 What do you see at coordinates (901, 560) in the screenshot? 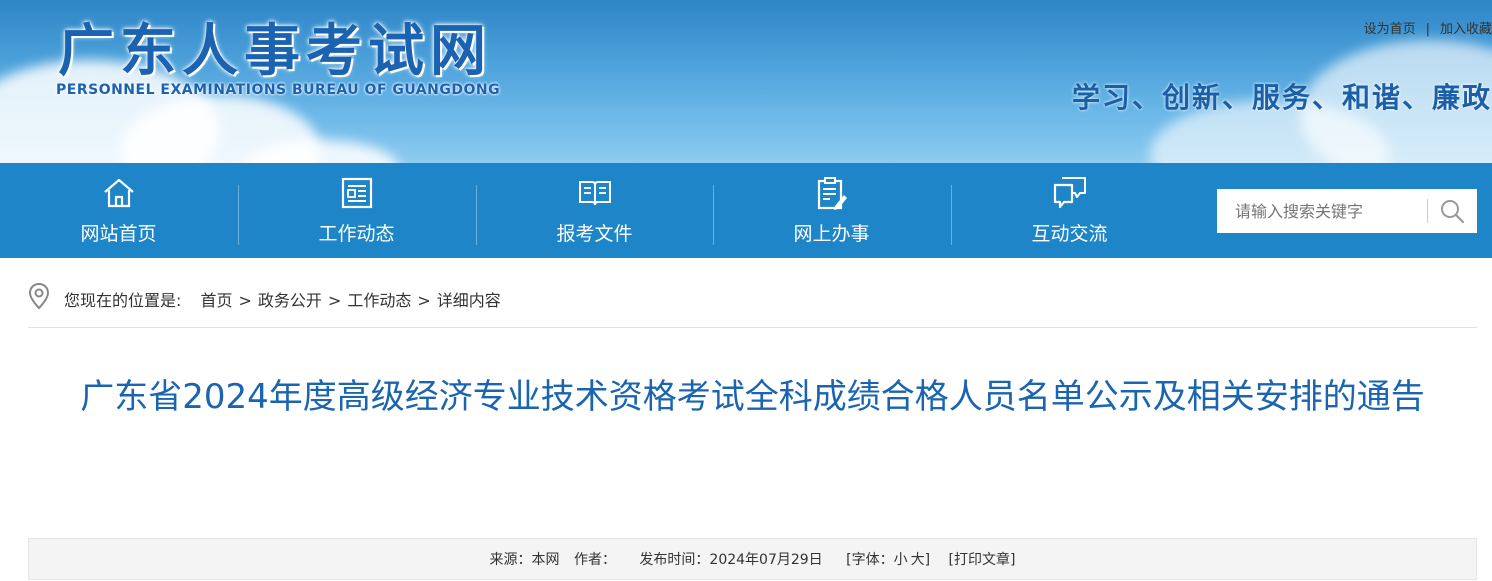
I see `font-small-button: 小` at bounding box center [901, 560].